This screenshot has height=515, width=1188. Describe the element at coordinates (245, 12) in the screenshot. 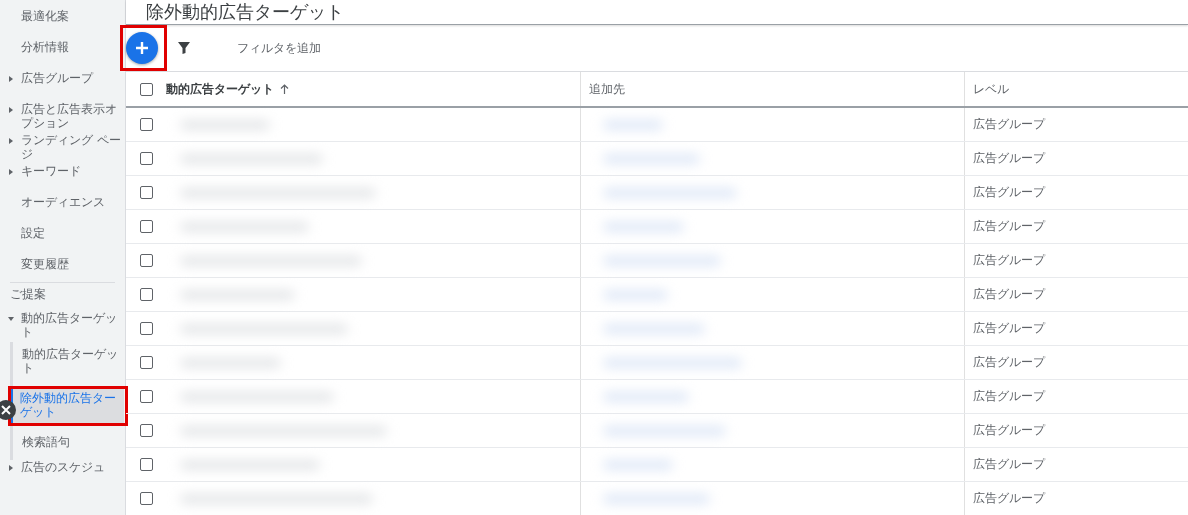

I see `page-title: 除外動的広告ターゲット` at that location.